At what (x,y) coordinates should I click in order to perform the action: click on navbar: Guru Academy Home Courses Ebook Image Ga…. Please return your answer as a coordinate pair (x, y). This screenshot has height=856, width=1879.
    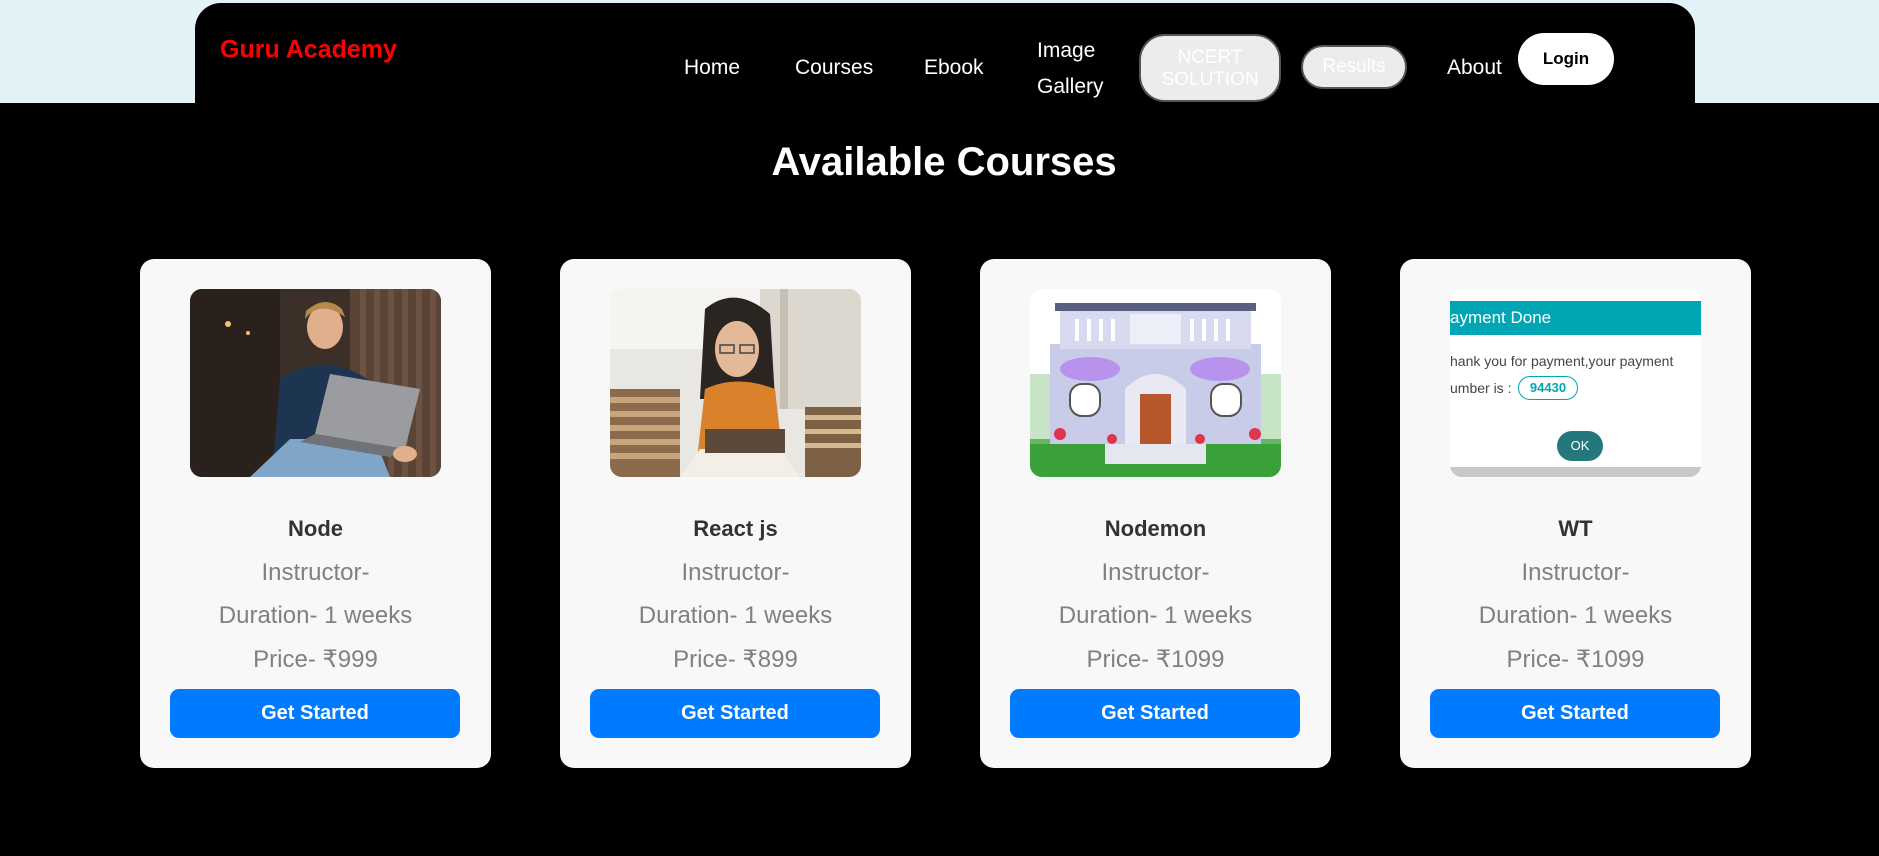
    Looking at the image, I should click on (945, 53).